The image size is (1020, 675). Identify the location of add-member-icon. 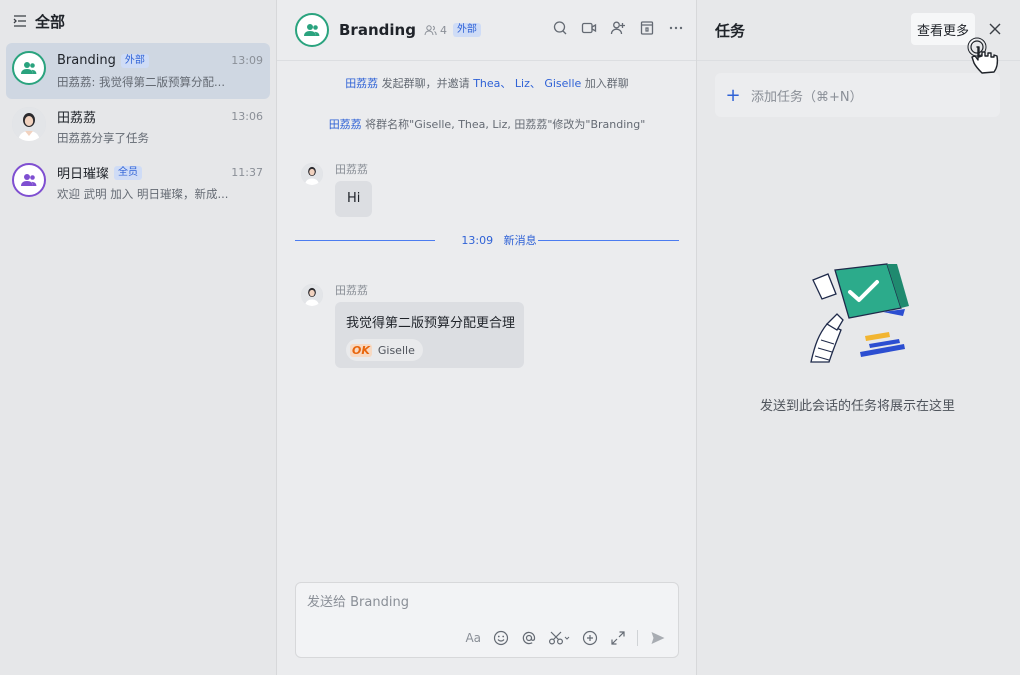
(618, 28).